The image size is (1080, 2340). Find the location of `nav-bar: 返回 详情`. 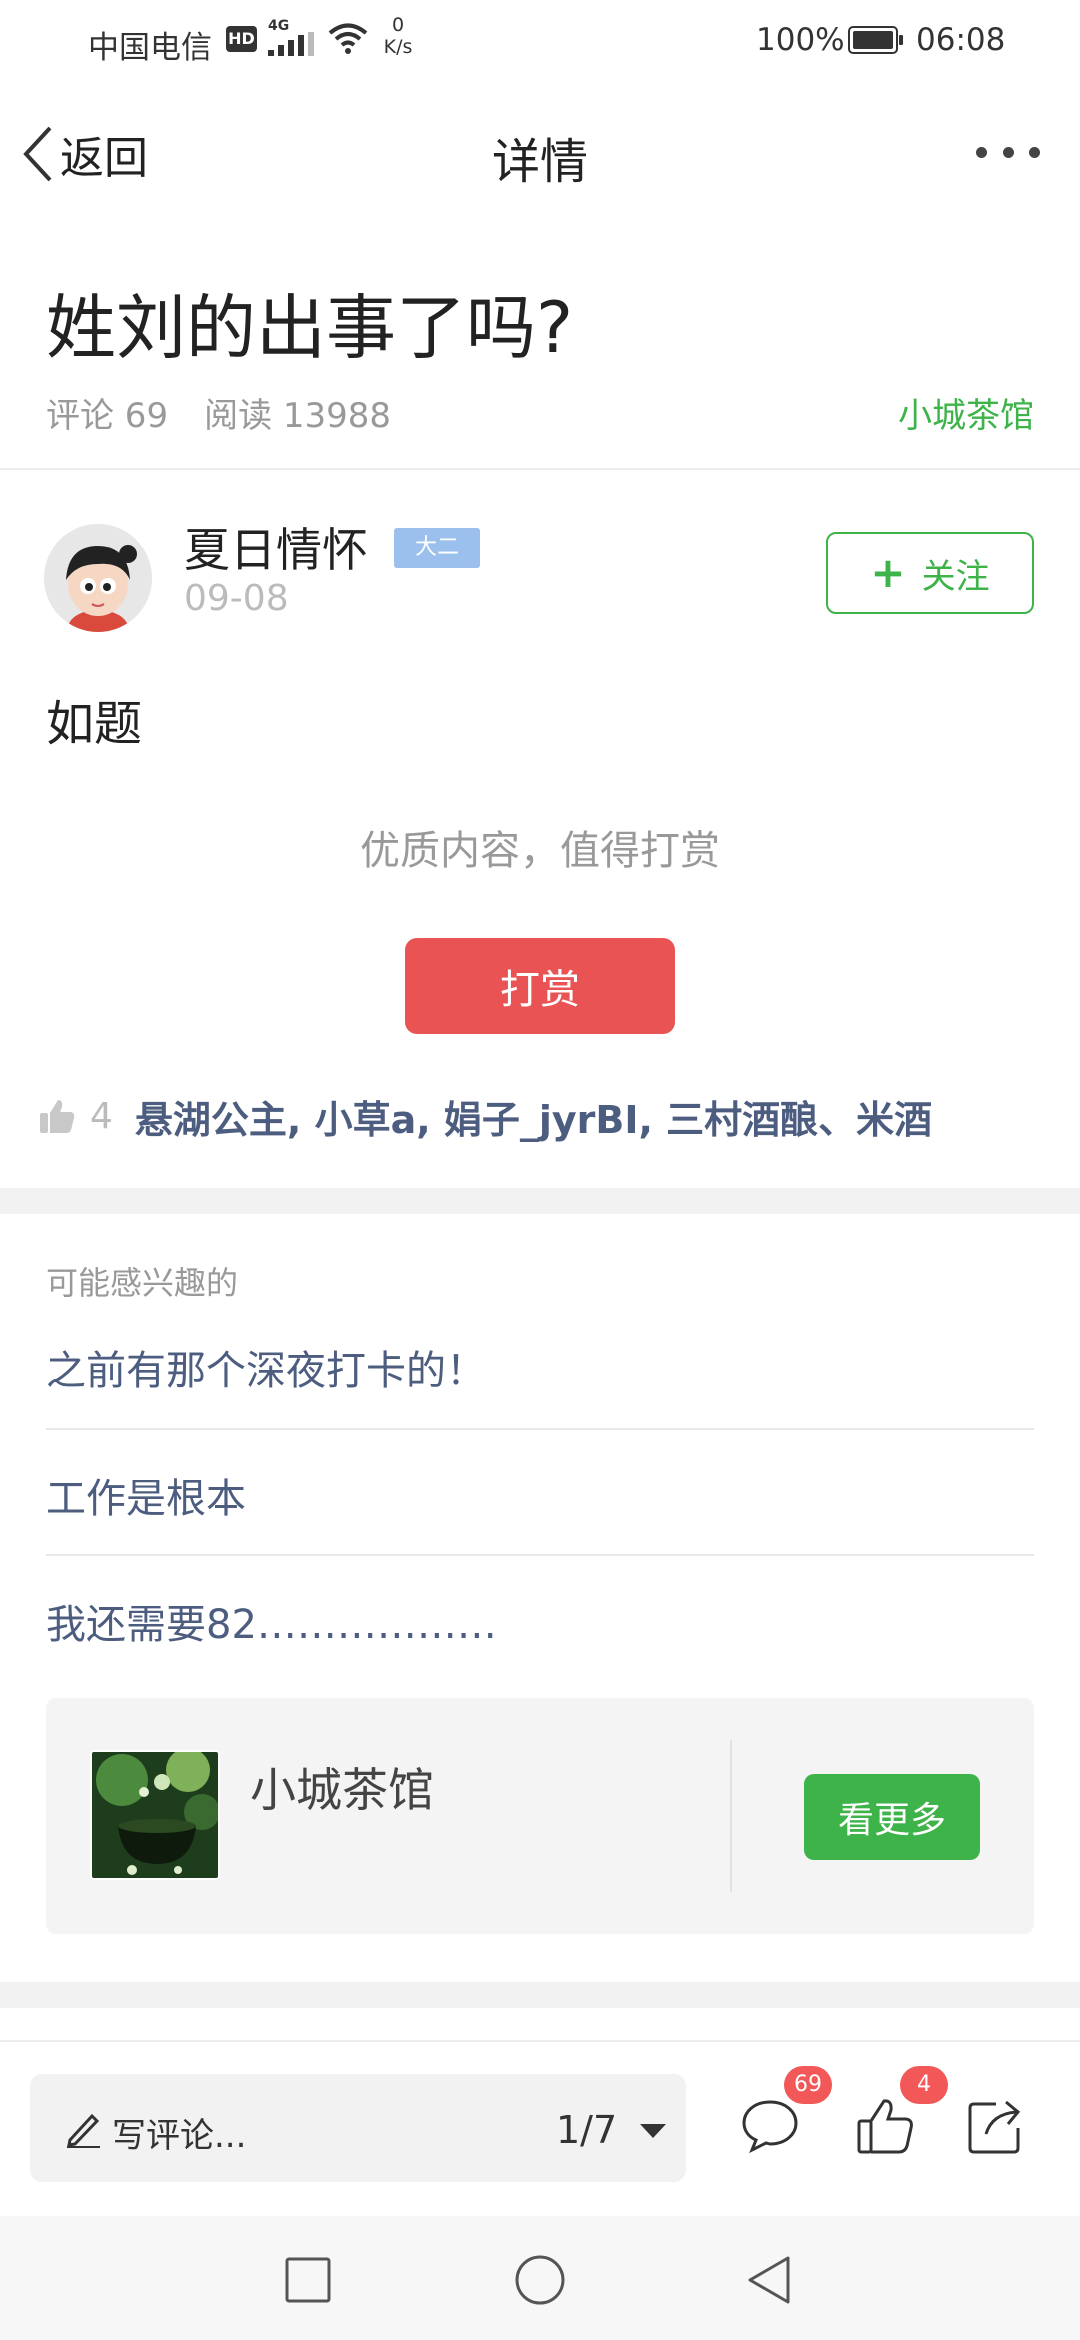

nav-bar: 返回 详情 is located at coordinates (540, 154).